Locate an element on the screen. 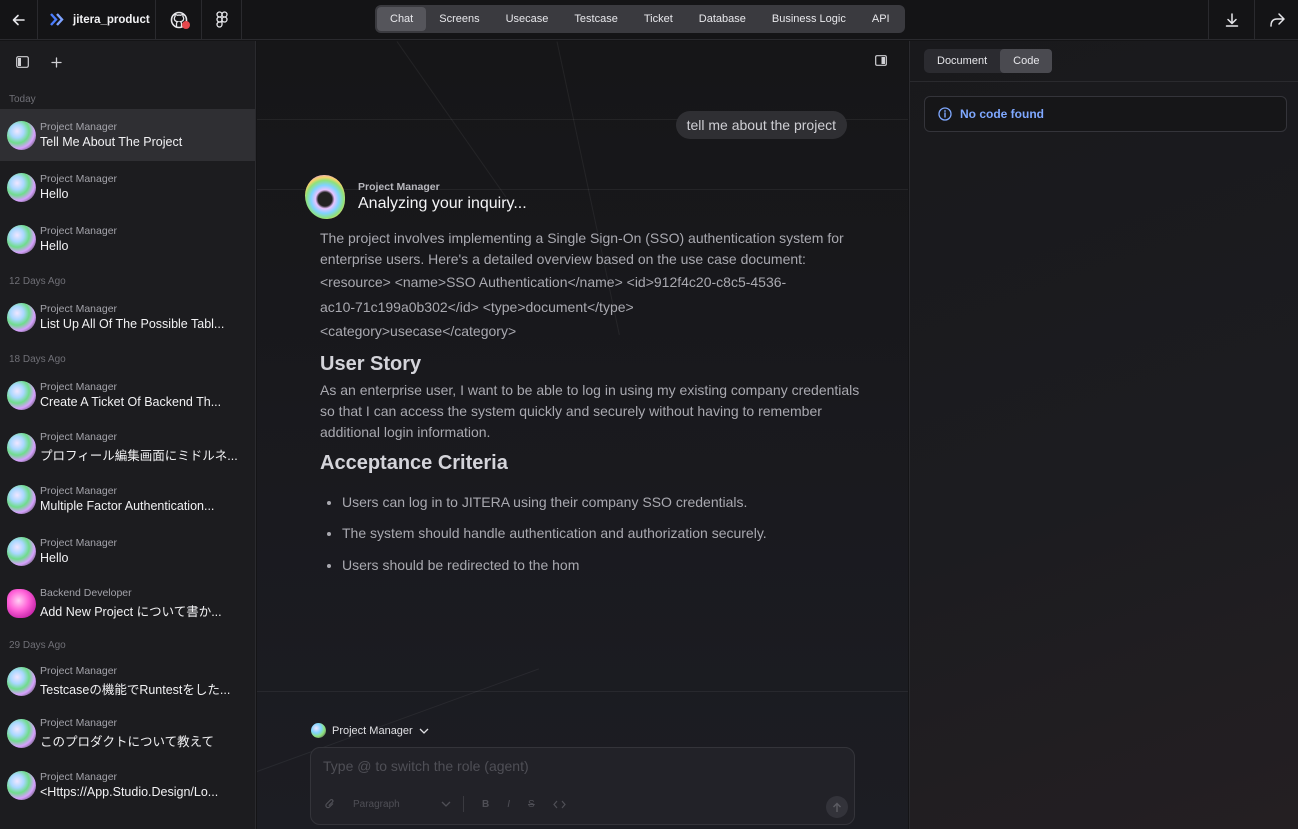 The height and width of the screenshot is (829, 1298). chat-history-item: Project Manager このプロダクトについて教えて is located at coordinates (127, 733).